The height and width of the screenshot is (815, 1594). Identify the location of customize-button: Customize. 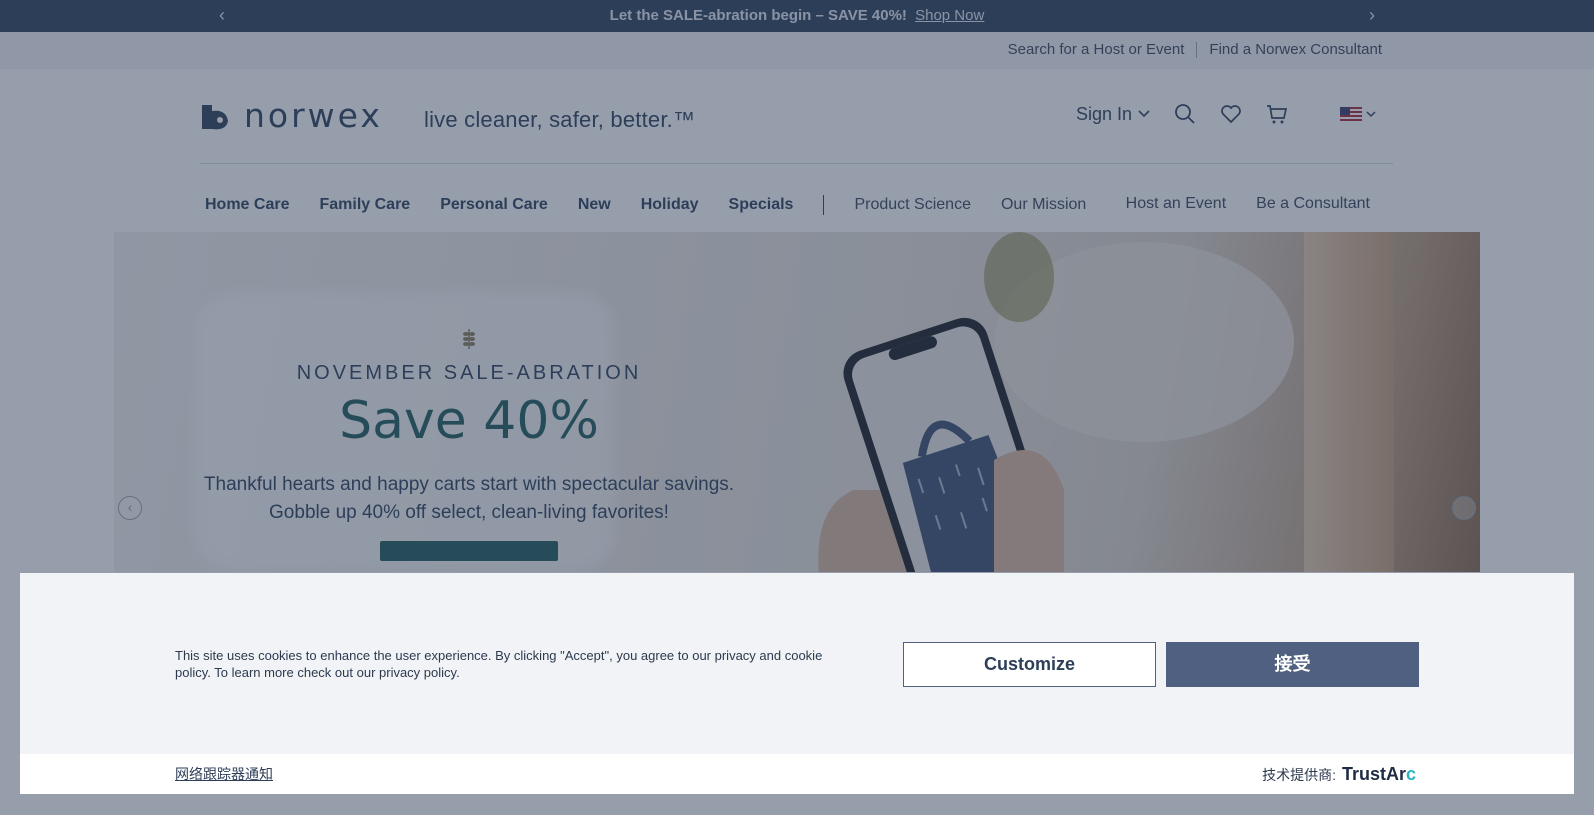
(1029, 664).